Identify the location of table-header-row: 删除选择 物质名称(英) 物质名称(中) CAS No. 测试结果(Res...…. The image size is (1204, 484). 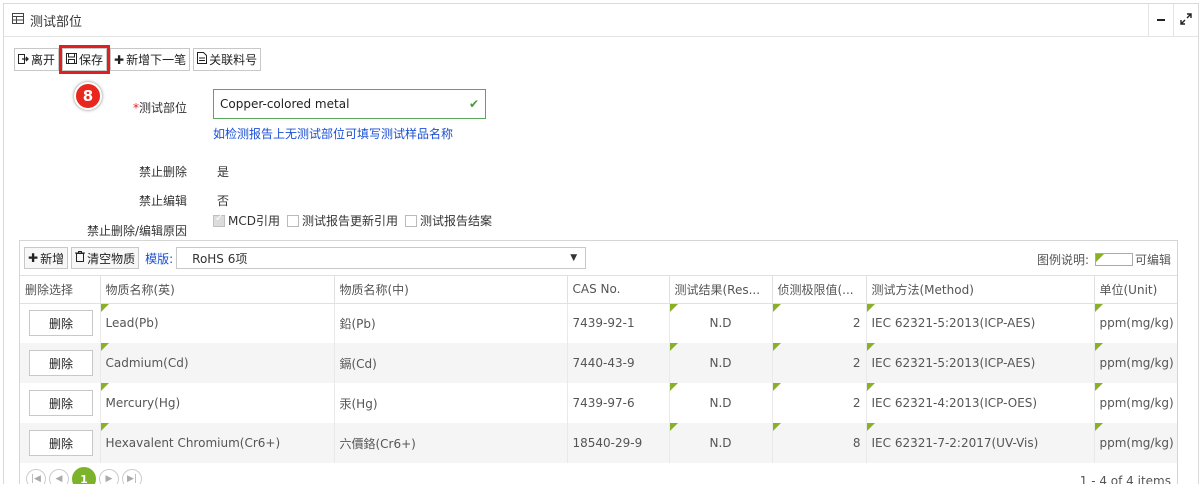
(598, 290).